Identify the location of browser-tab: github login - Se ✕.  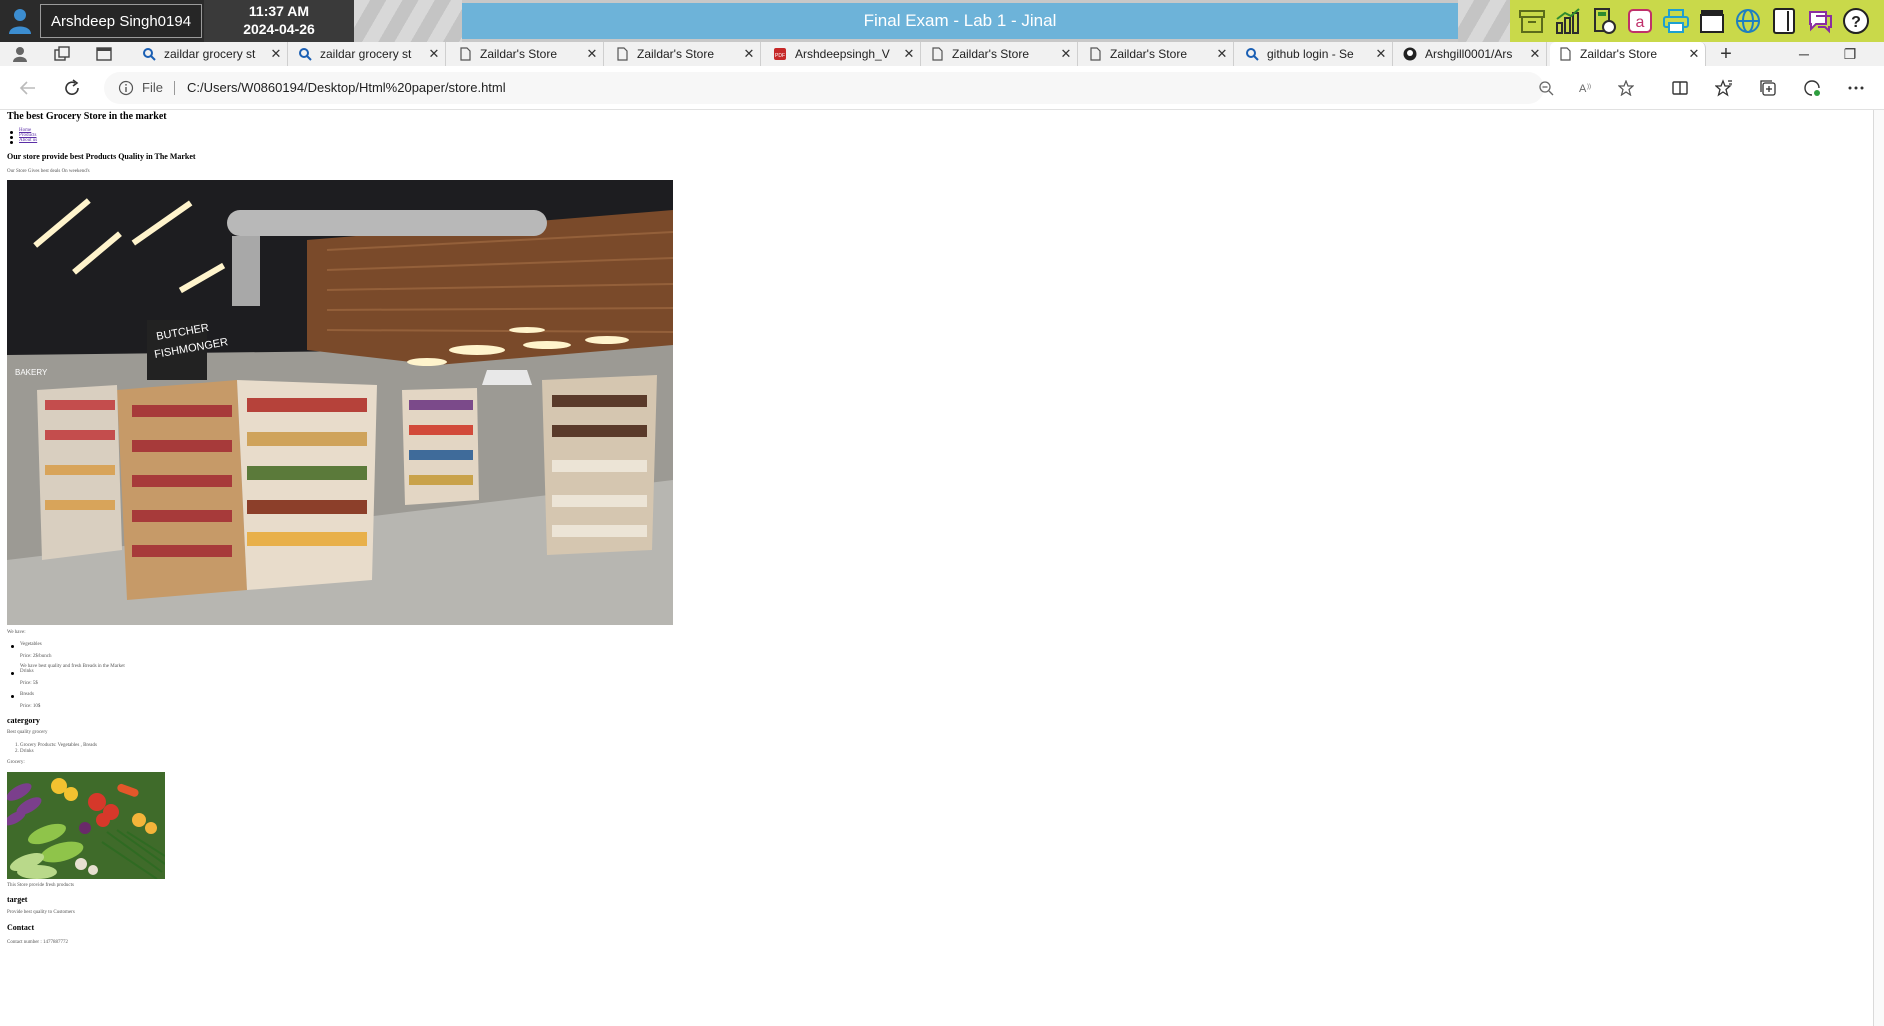
(1315, 54).